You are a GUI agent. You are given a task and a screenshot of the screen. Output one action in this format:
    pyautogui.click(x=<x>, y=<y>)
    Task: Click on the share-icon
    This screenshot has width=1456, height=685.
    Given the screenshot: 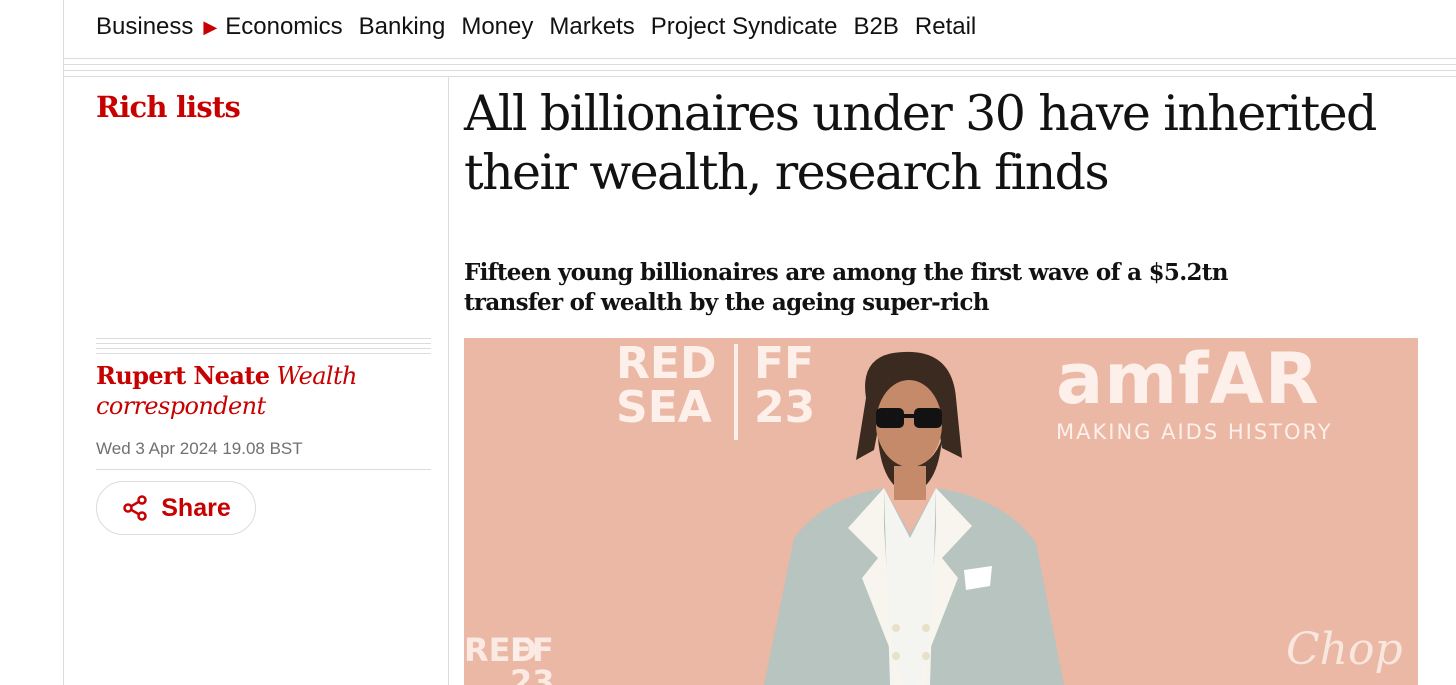 What is the action you would take?
    pyautogui.click(x=135, y=508)
    